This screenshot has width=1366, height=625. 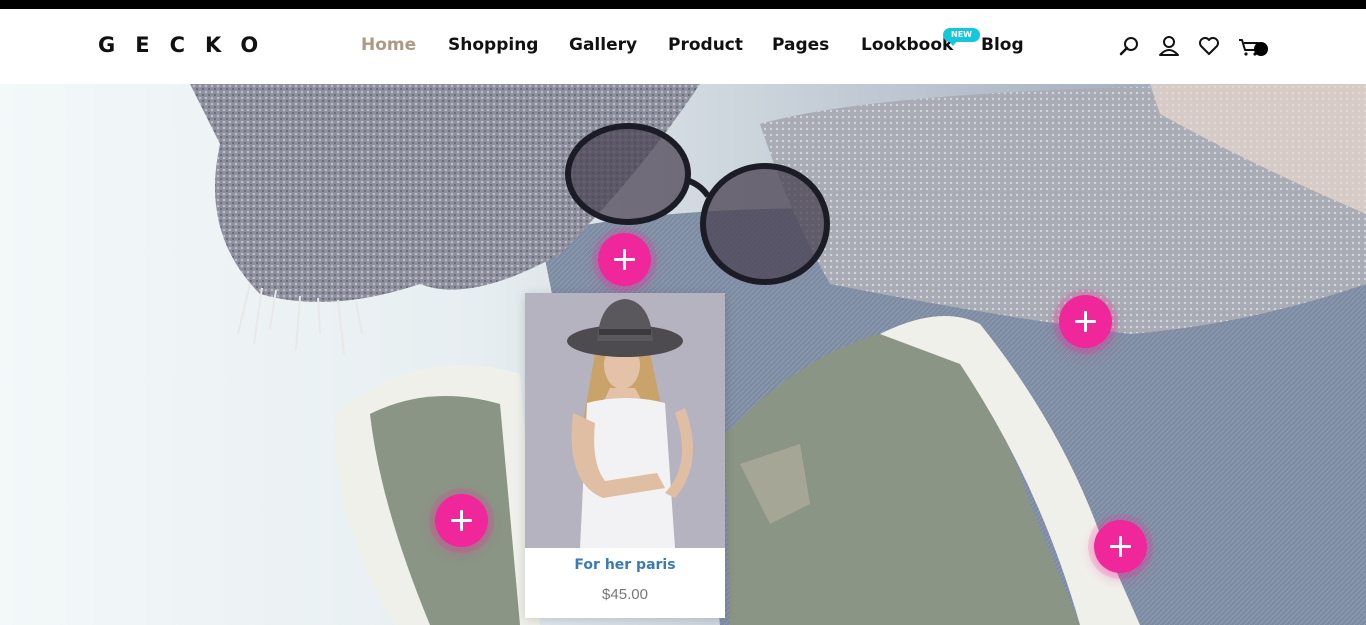 What do you see at coordinates (1002, 45) in the screenshot?
I see `nav-item-blog: Blog` at bounding box center [1002, 45].